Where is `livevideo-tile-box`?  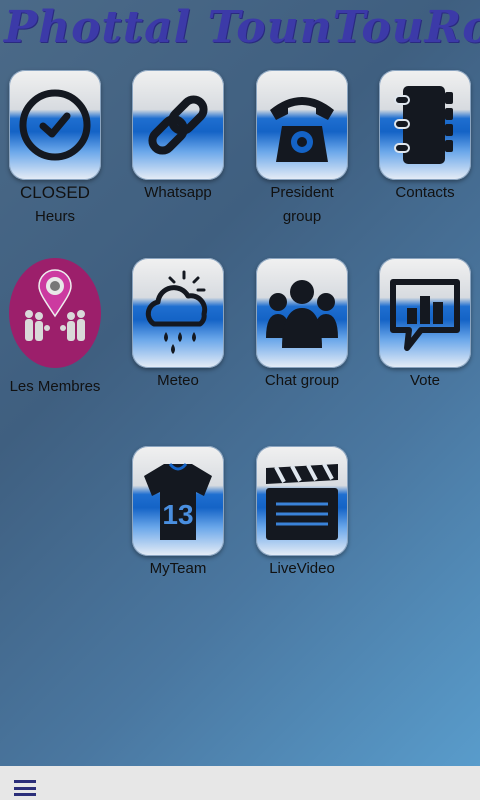 livevideo-tile-box is located at coordinates (302, 501).